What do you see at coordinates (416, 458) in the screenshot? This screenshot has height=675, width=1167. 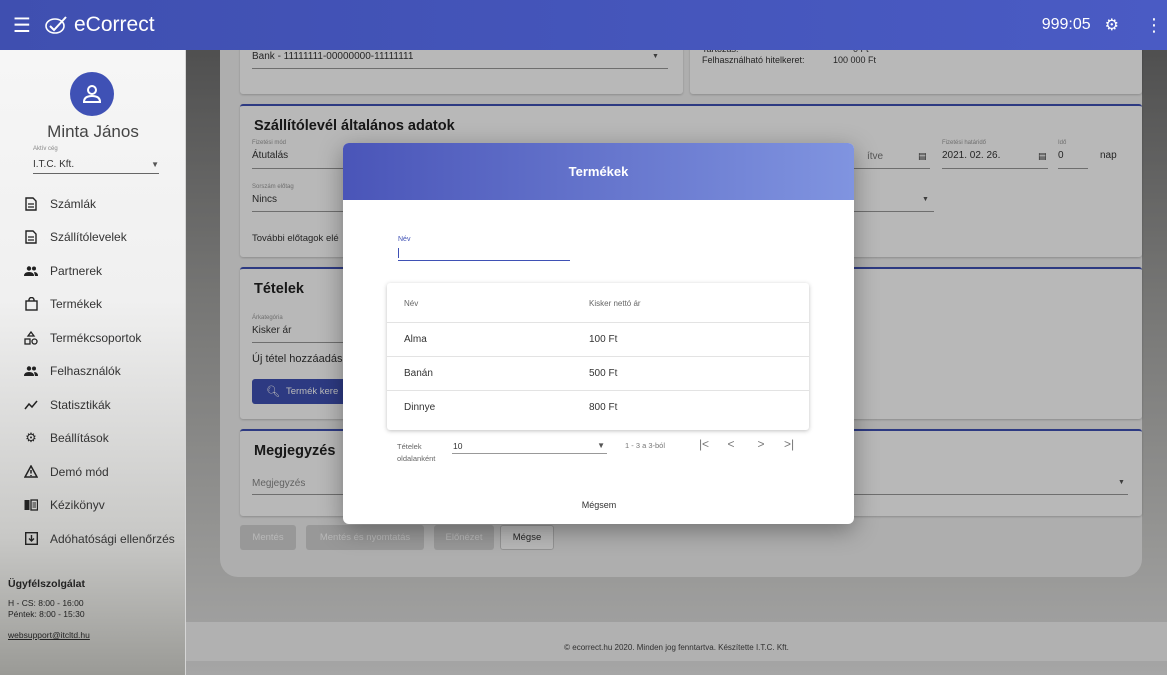 I see `items-per-page-label-line2: oldalanként` at bounding box center [416, 458].